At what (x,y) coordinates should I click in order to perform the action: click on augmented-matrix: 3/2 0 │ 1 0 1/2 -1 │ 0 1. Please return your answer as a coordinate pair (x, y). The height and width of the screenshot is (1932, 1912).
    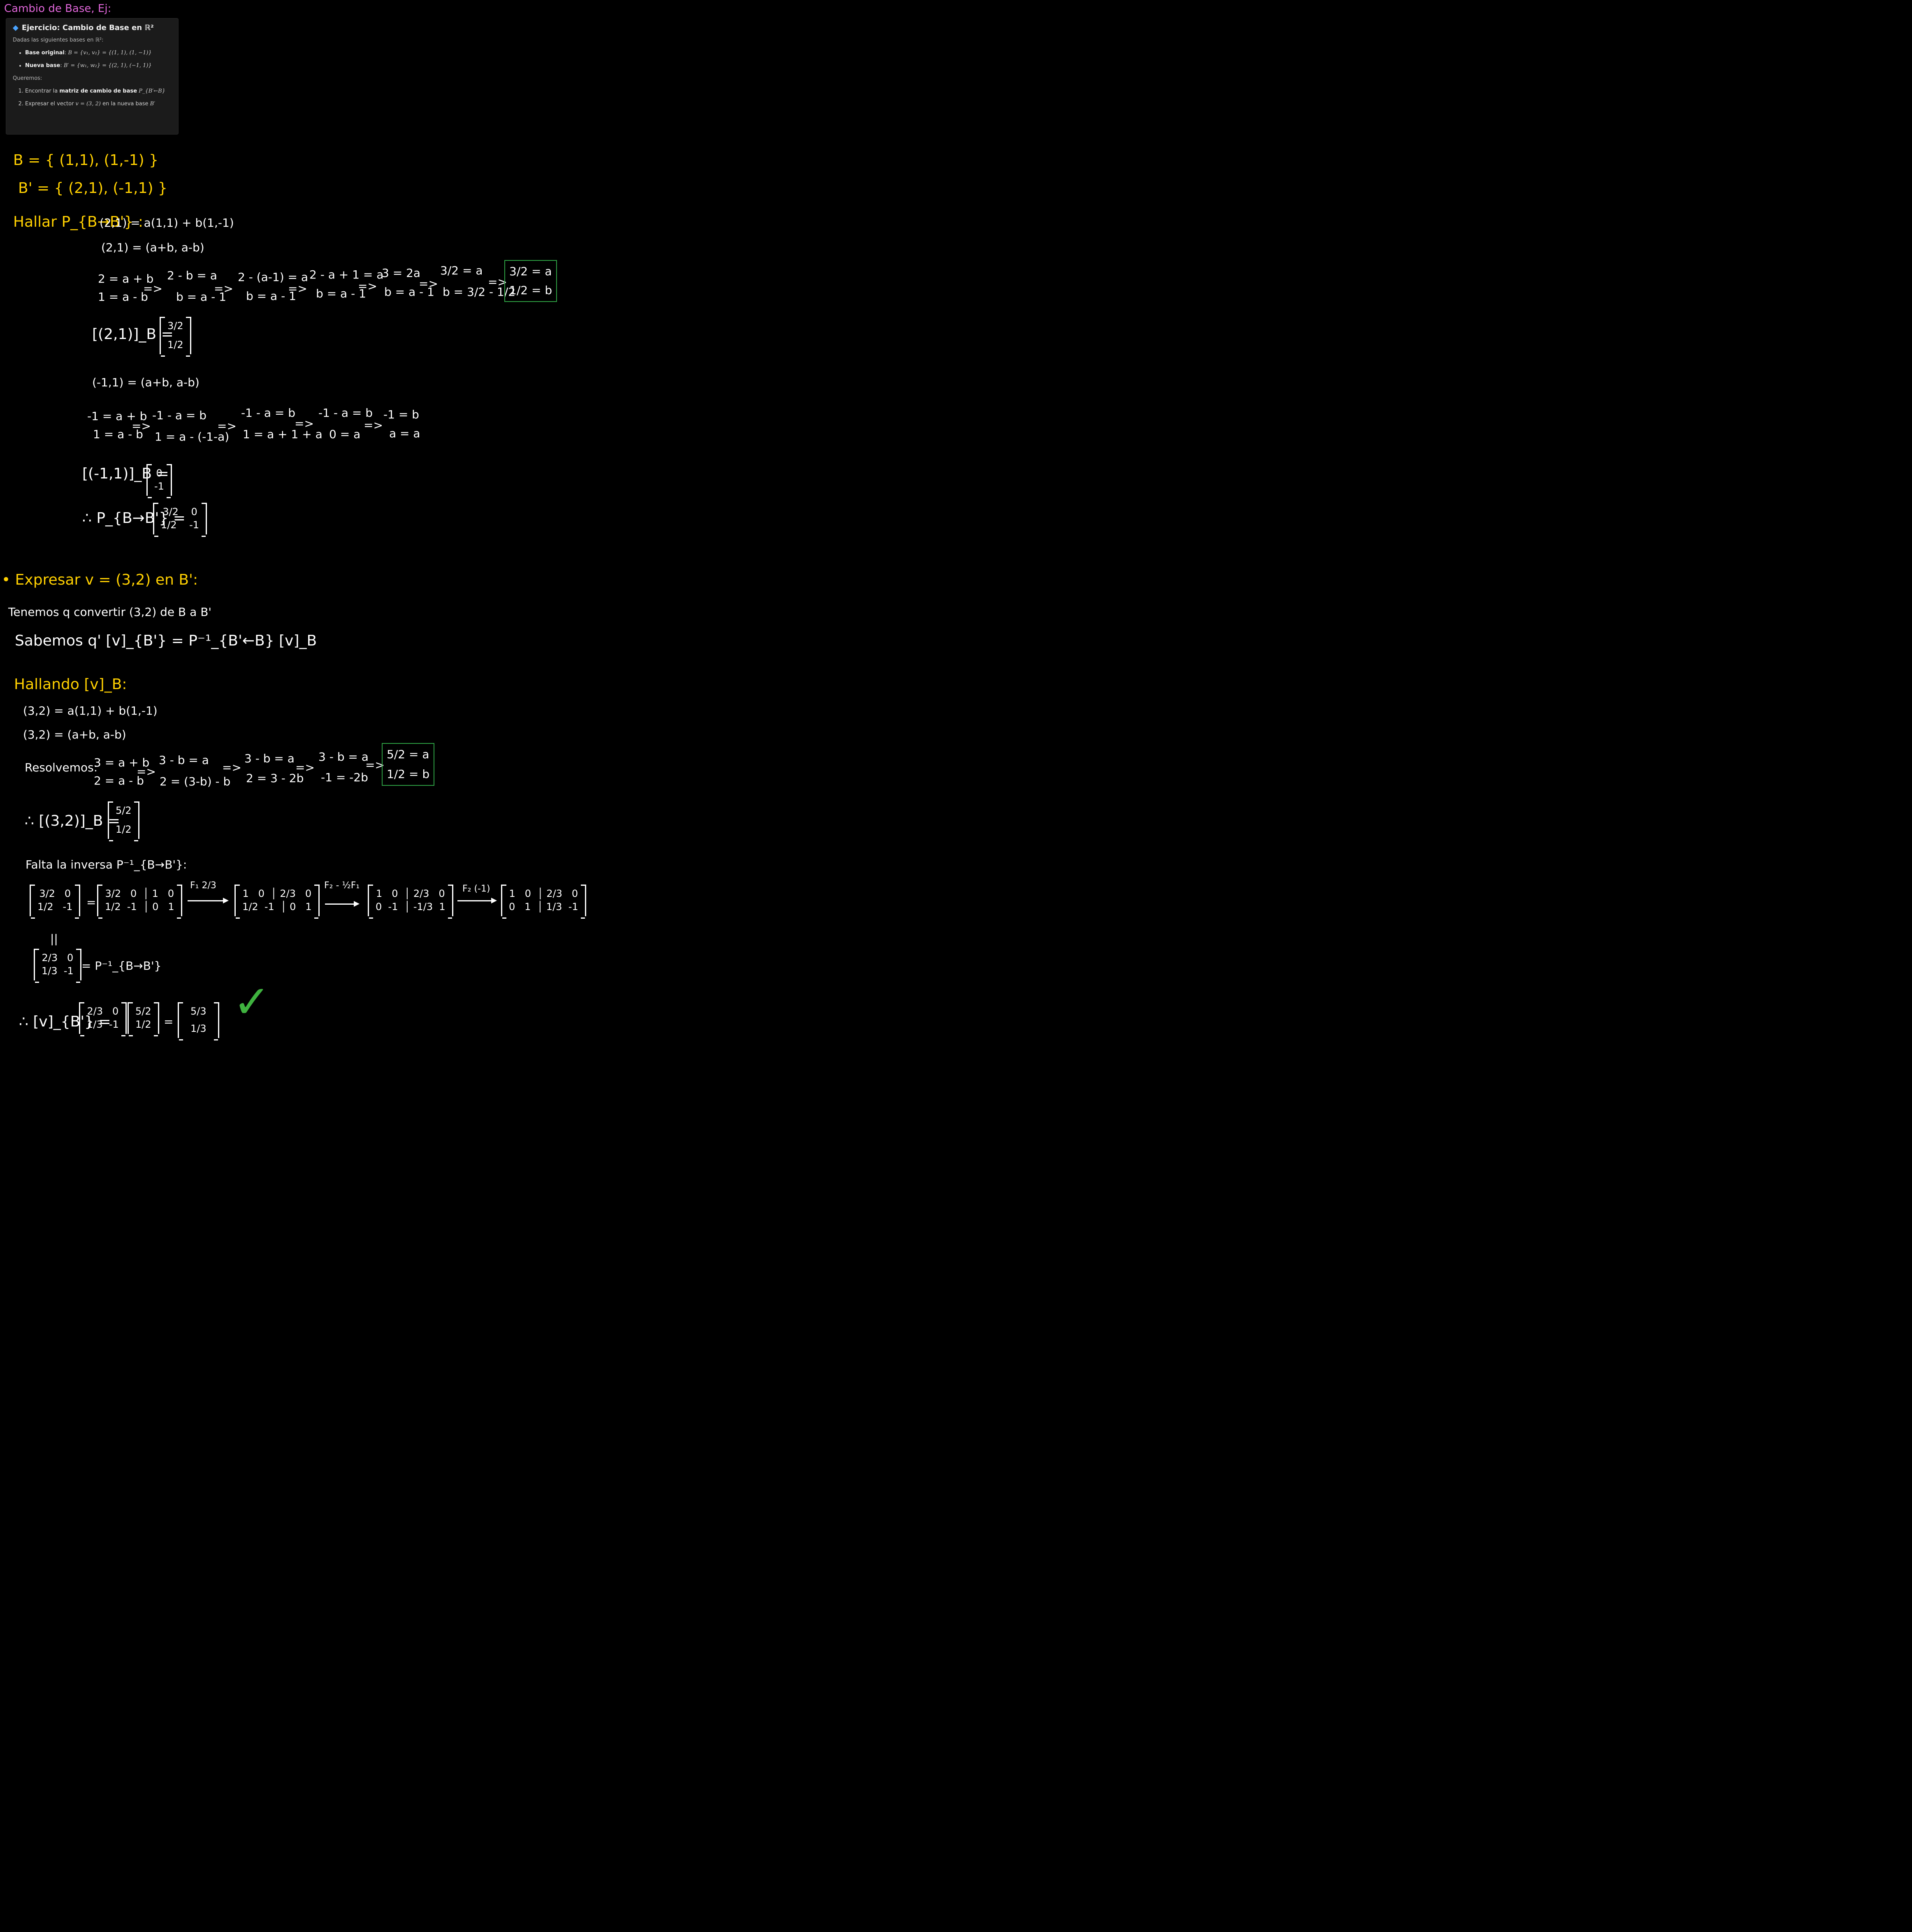
    Looking at the image, I should click on (139, 902).